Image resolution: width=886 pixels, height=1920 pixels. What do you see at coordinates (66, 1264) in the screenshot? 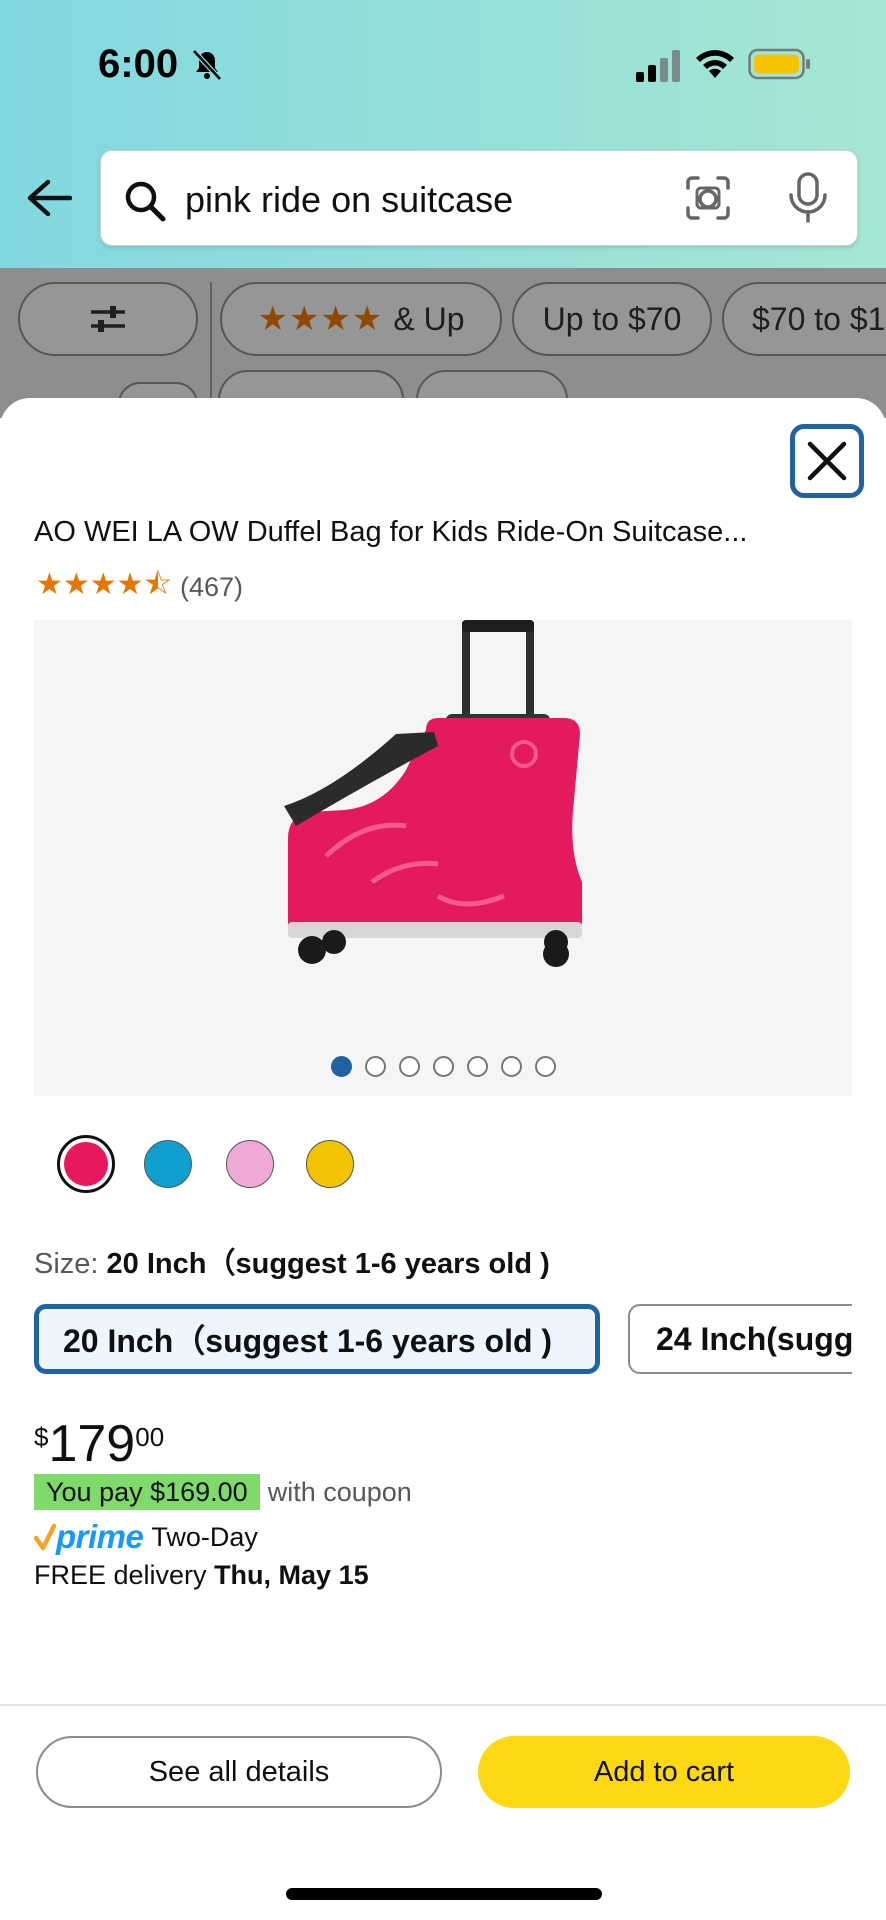
I see `size-label-prefix: Size:` at bounding box center [66, 1264].